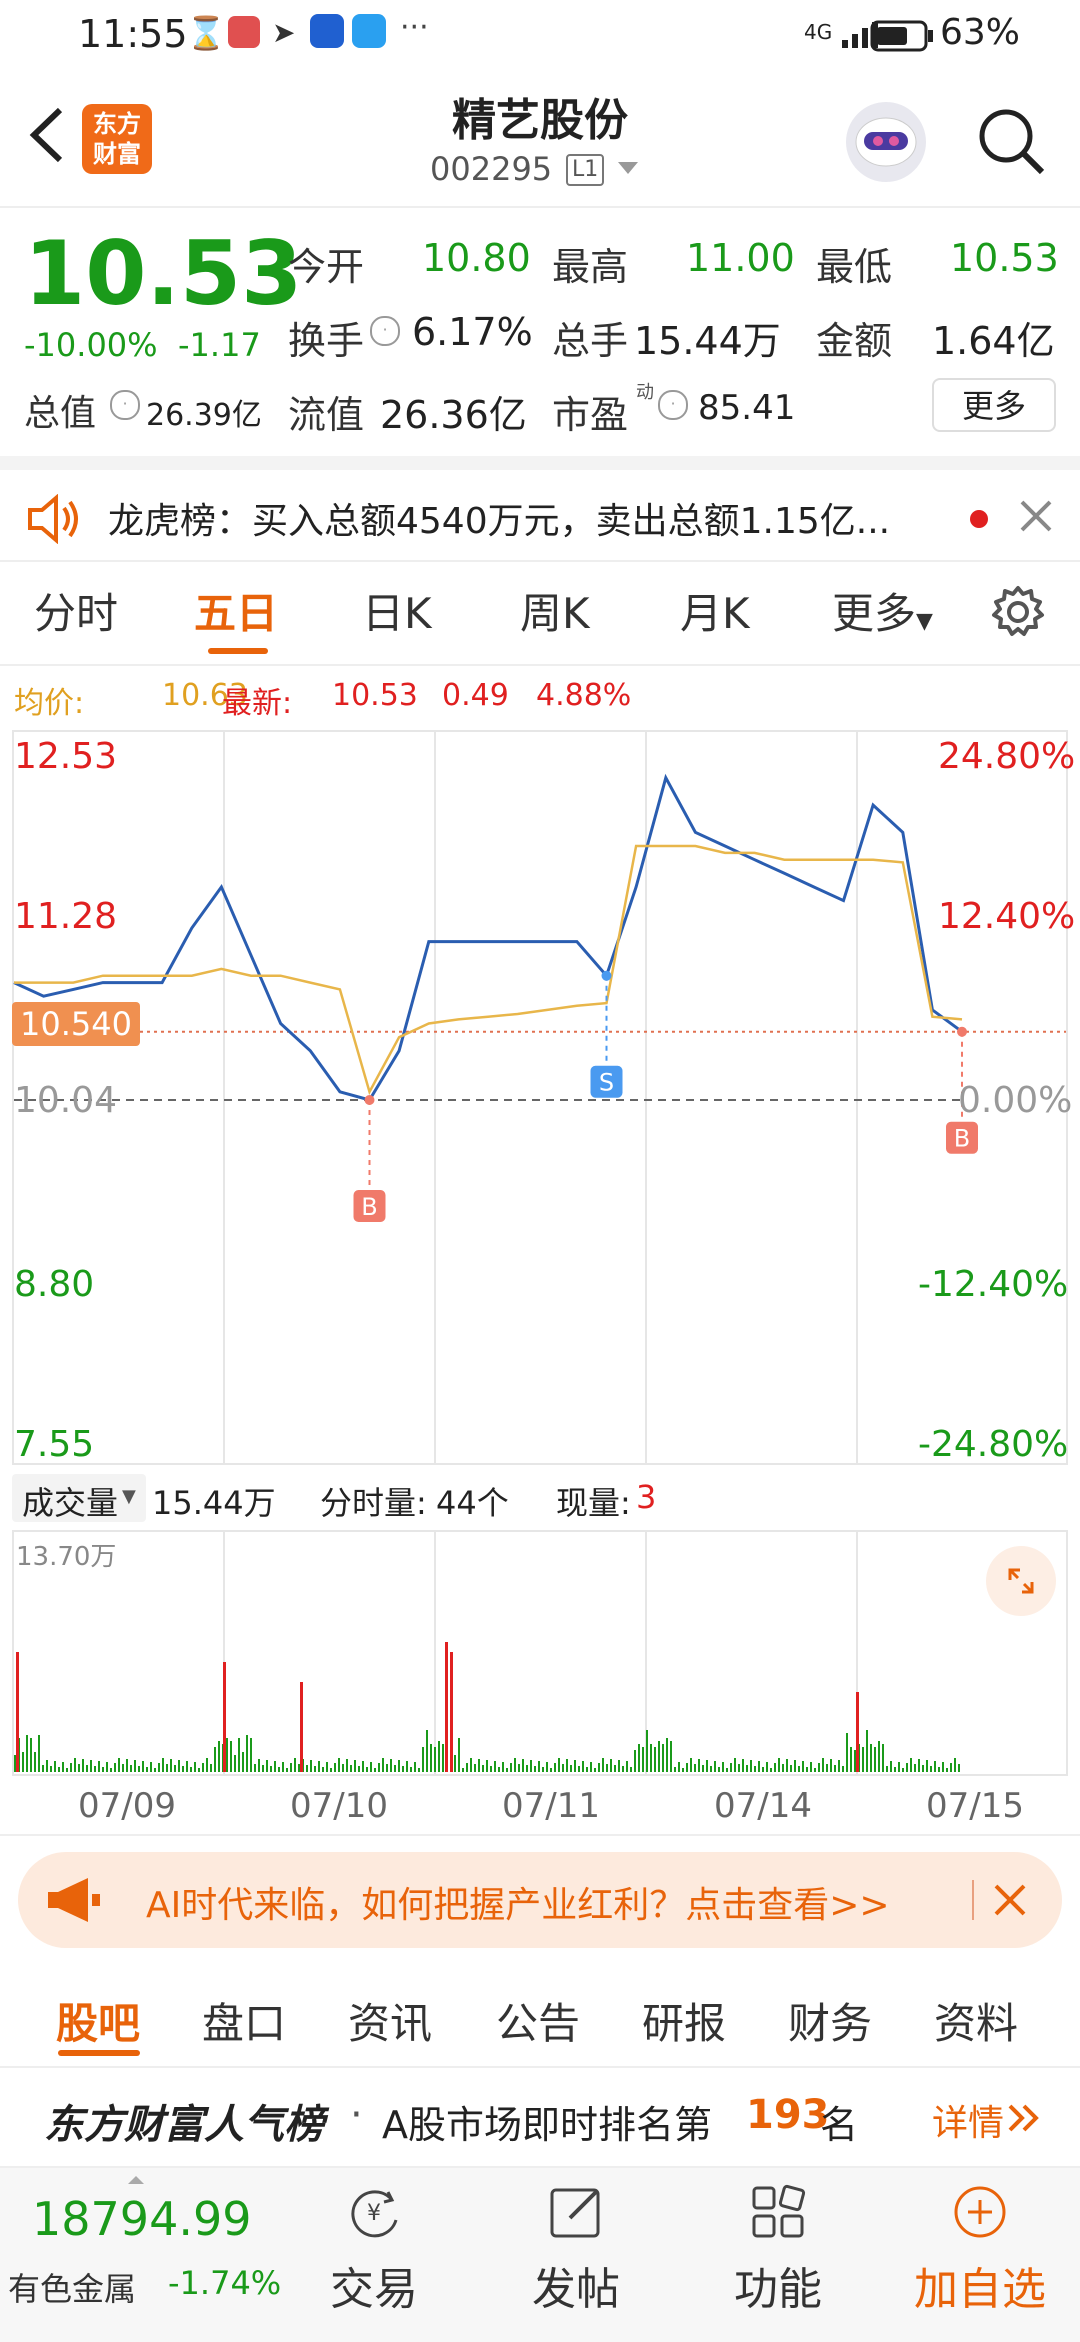 This screenshot has height=2342, width=1080. What do you see at coordinates (1010, 1900) in the screenshot?
I see `close-icon` at bounding box center [1010, 1900].